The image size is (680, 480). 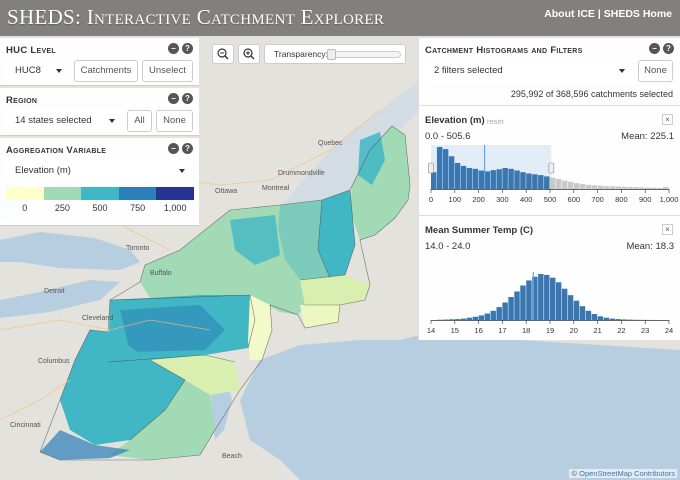 What do you see at coordinates (56, 150) in the screenshot?
I see `aggregation-title: Aggregation Variable` at bounding box center [56, 150].